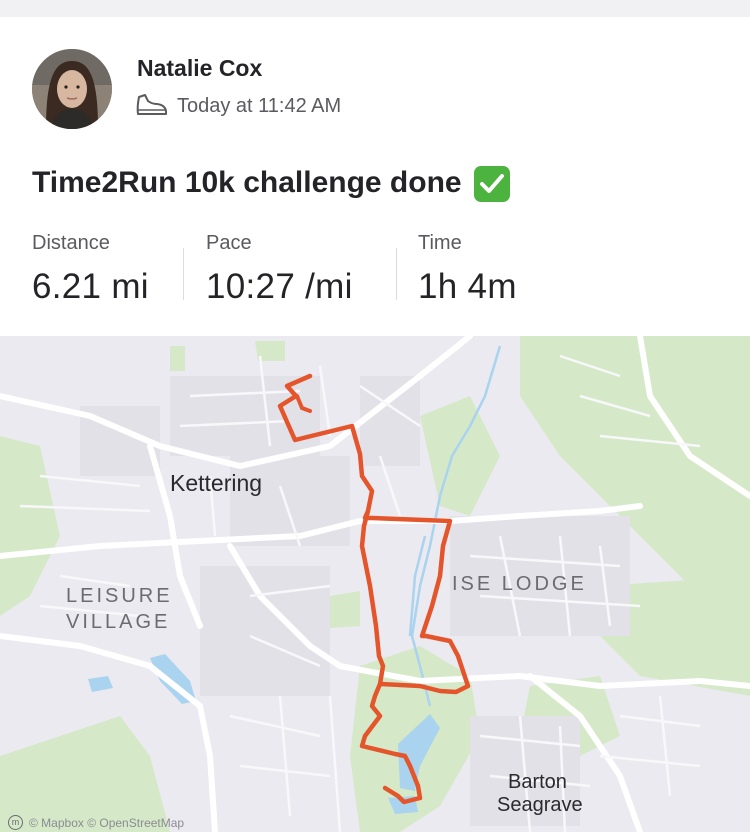 The width and height of the screenshot is (750, 832). What do you see at coordinates (15, 822) in the screenshot?
I see `mapbox-logo-icon: m` at bounding box center [15, 822].